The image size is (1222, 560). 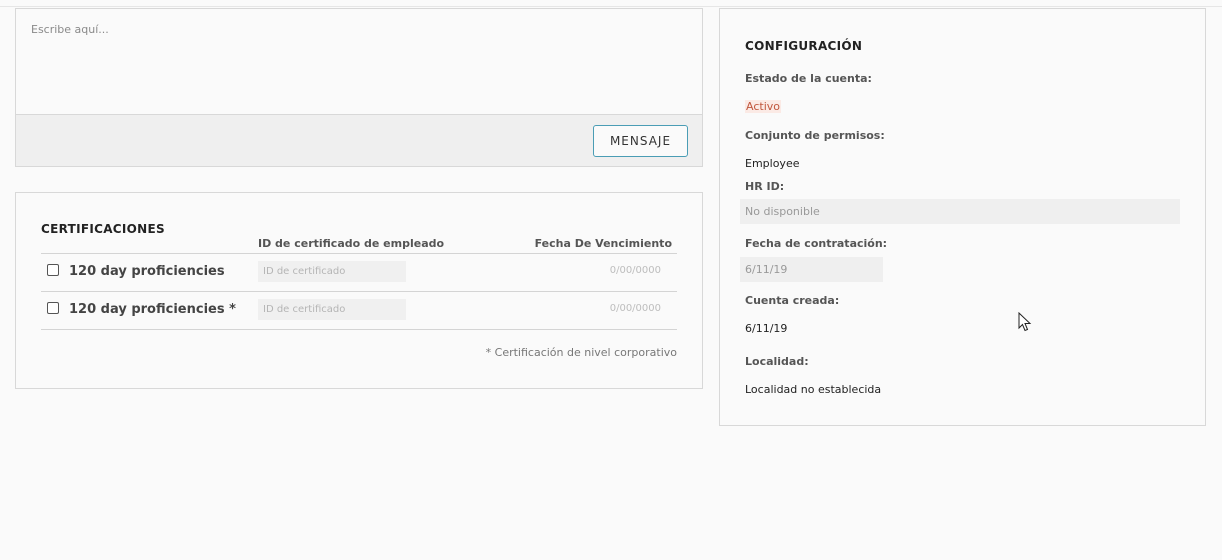 What do you see at coordinates (603, 243) in the screenshot?
I see `column-header-expiration-date: Fecha De Vencimiento` at bounding box center [603, 243].